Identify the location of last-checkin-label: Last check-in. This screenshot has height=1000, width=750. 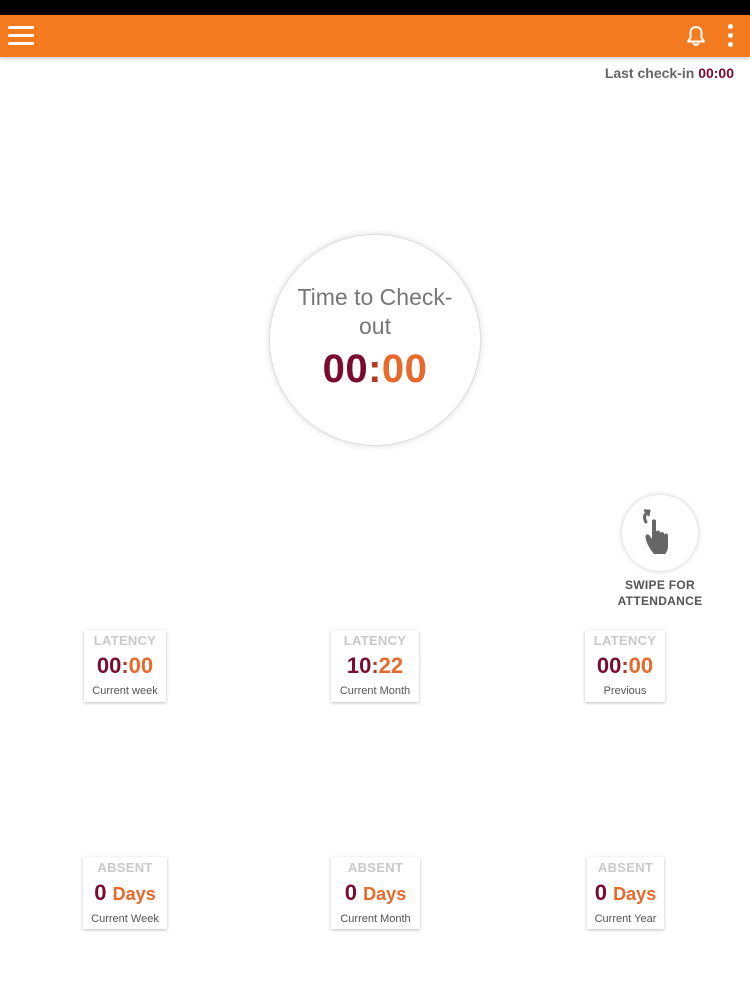
(649, 73).